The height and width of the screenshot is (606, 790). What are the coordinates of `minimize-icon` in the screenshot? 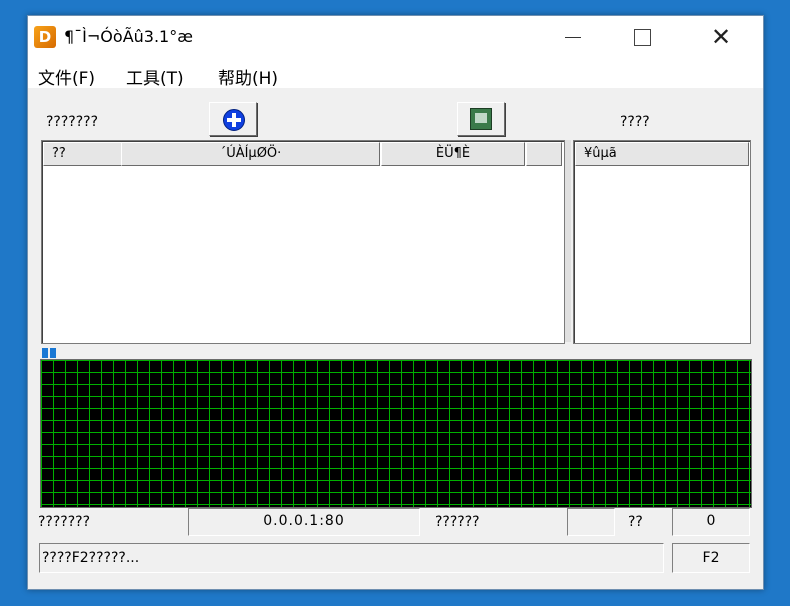 It's located at (573, 37).